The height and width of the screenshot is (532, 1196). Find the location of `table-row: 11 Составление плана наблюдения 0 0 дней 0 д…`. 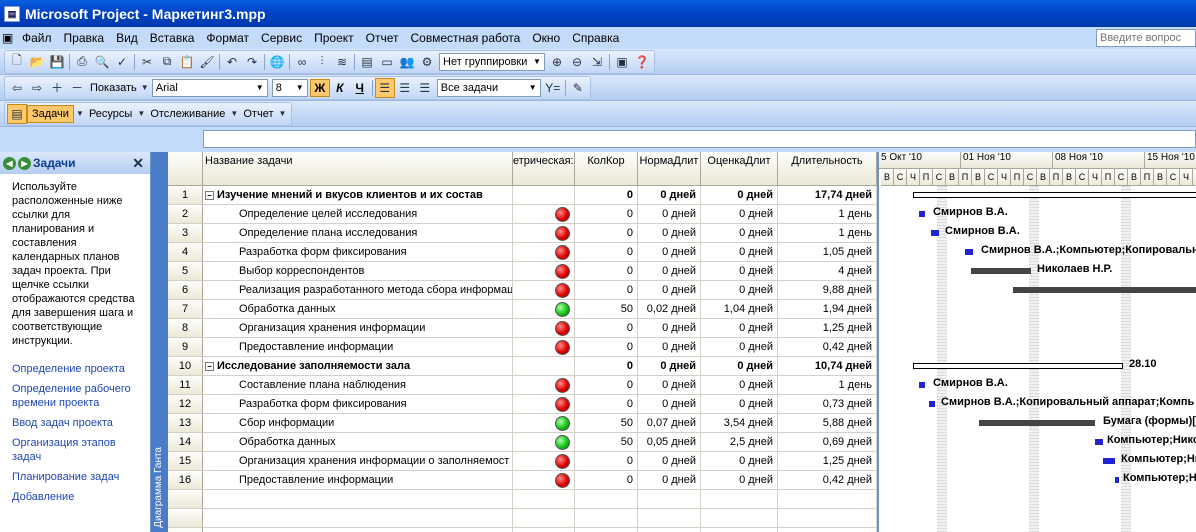

table-row: 11 Составление плана наблюдения 0 0 дней 0 д… is located at coordinates (522, 385).